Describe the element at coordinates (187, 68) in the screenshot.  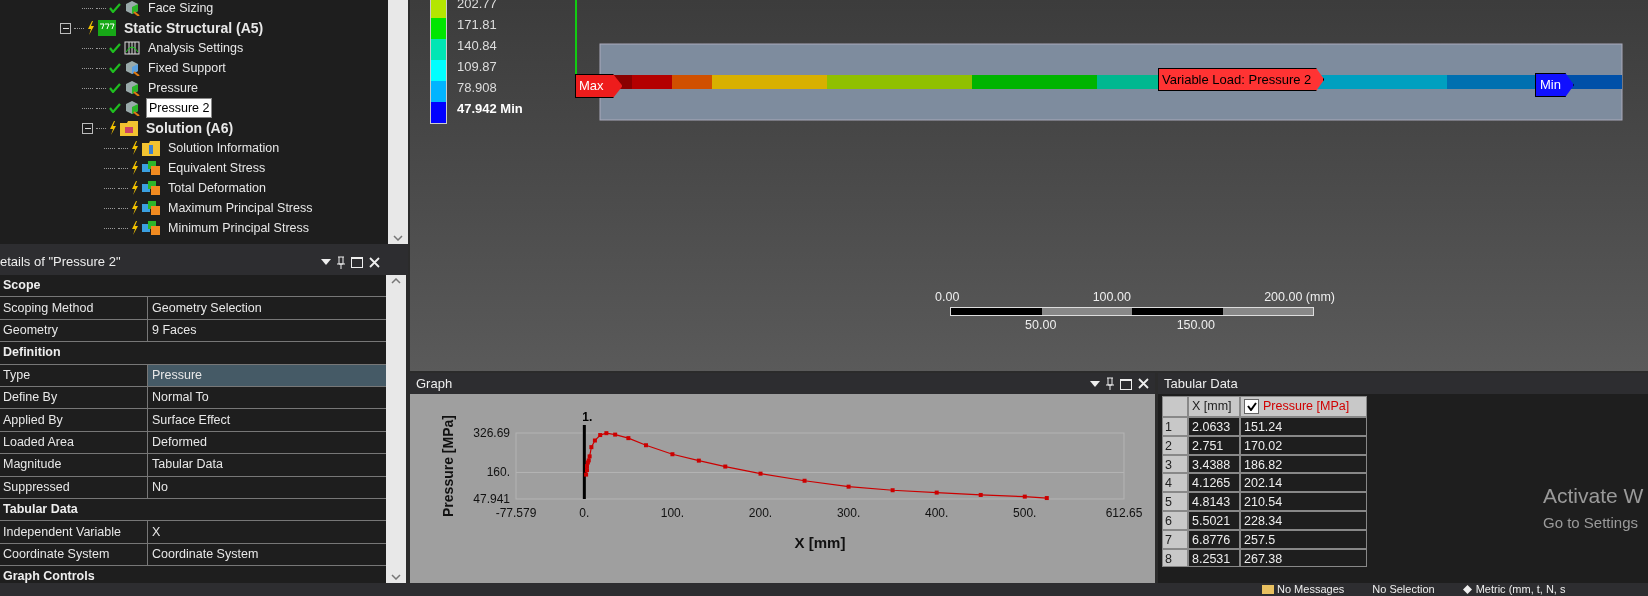
I see `tree-item: Fixed Support` at that location.